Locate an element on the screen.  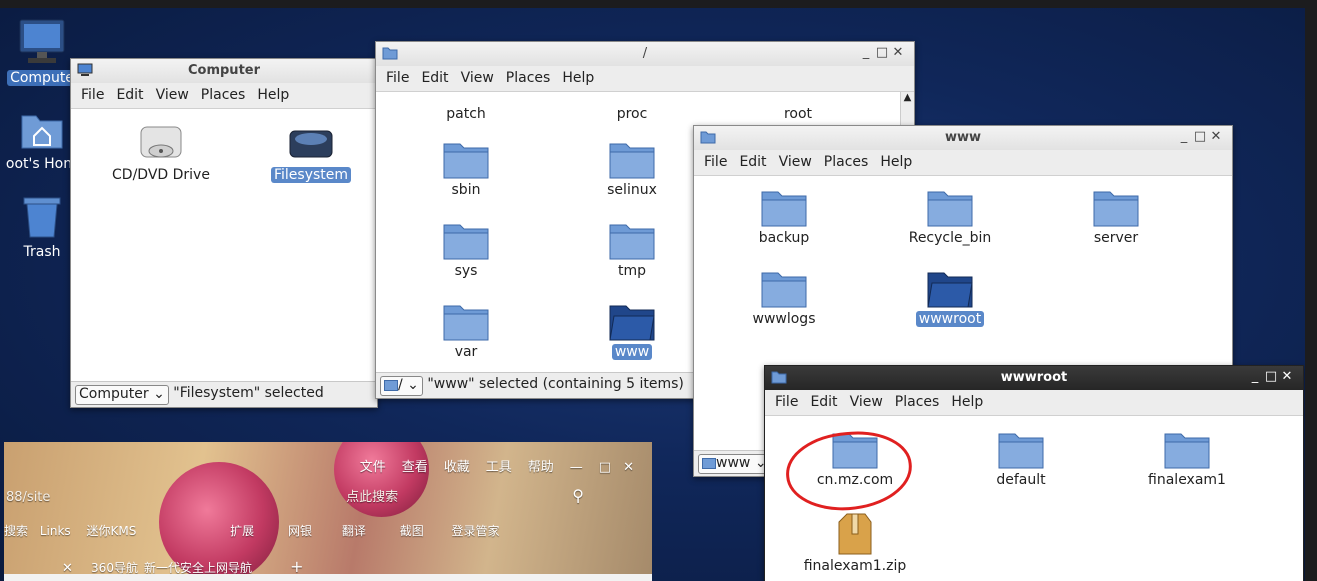
search-input: 点此搜索 is located at coordinates (433, 495).